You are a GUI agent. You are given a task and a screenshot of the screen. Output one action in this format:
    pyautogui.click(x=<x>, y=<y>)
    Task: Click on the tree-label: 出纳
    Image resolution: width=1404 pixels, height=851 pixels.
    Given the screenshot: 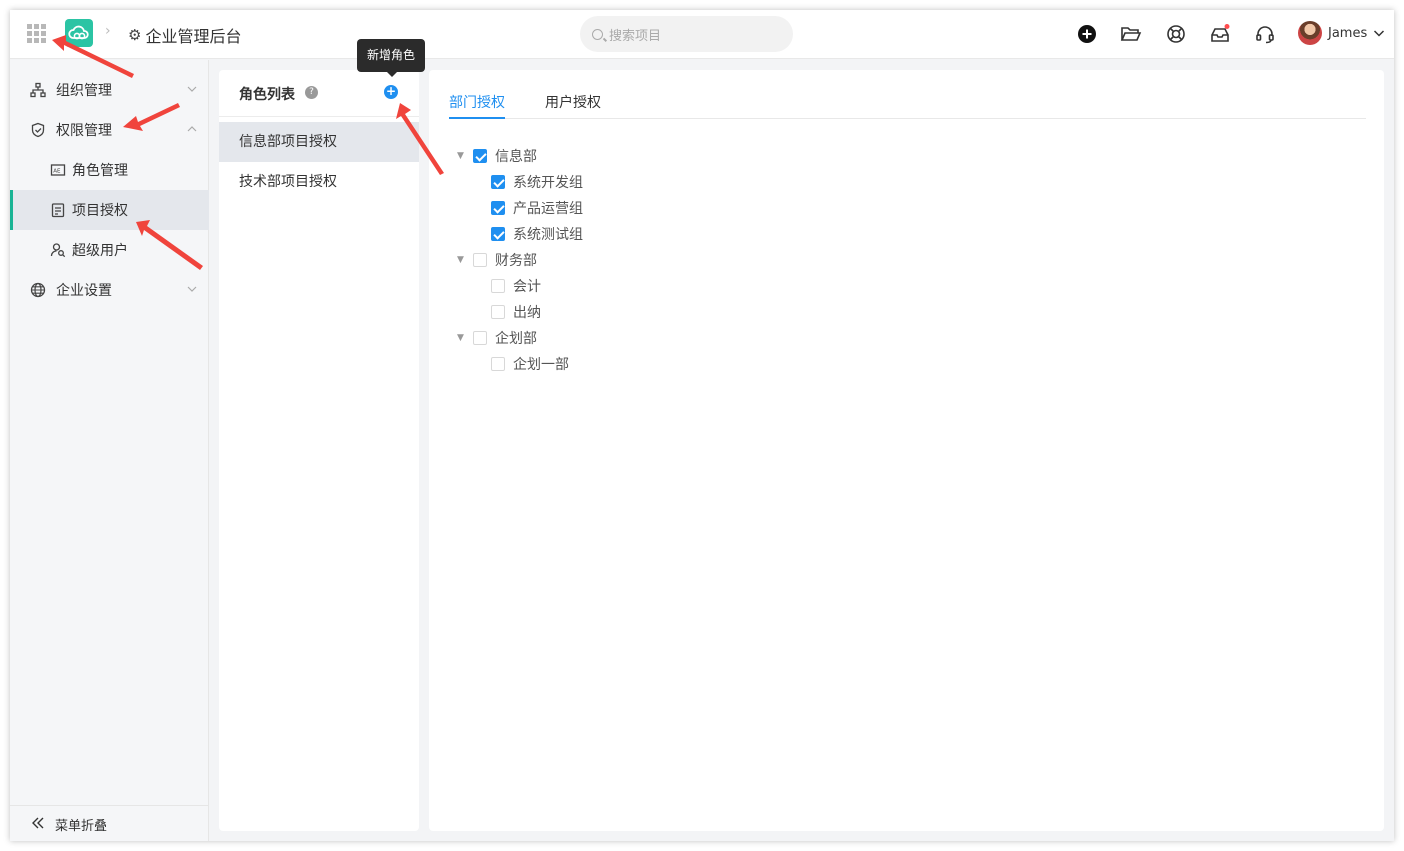 What is the action you would take?
    pyautogui.click(x=527, y=313)
    